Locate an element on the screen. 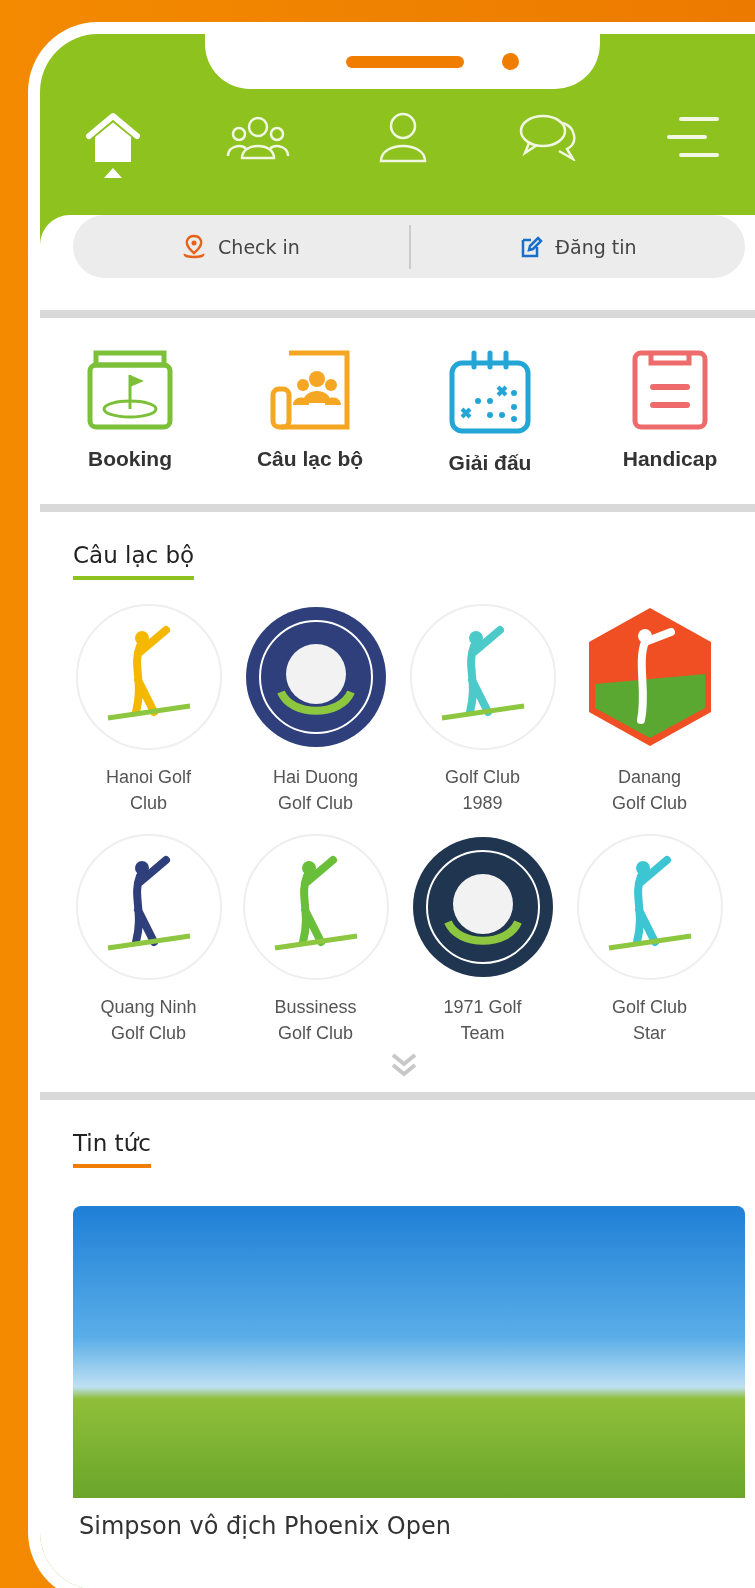  club-members-icon is located at coordinates (310, 390).